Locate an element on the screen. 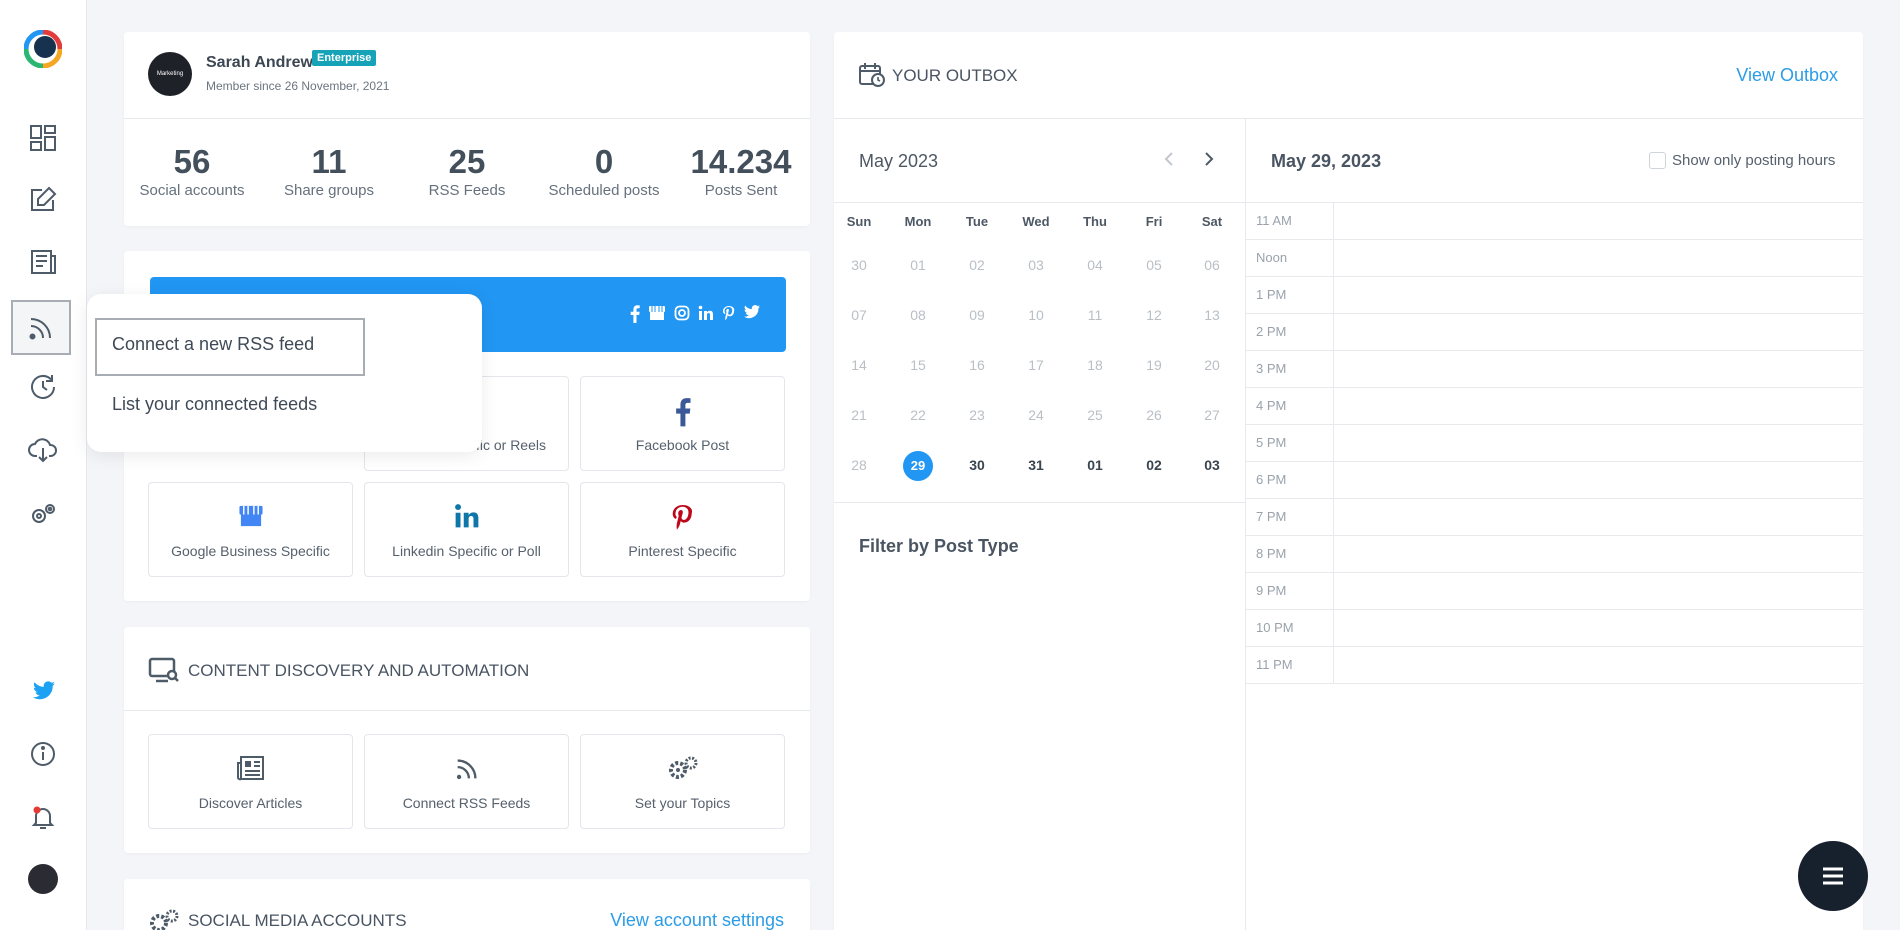  hour-label: 6 PM is located at coordinates (1271, 479).